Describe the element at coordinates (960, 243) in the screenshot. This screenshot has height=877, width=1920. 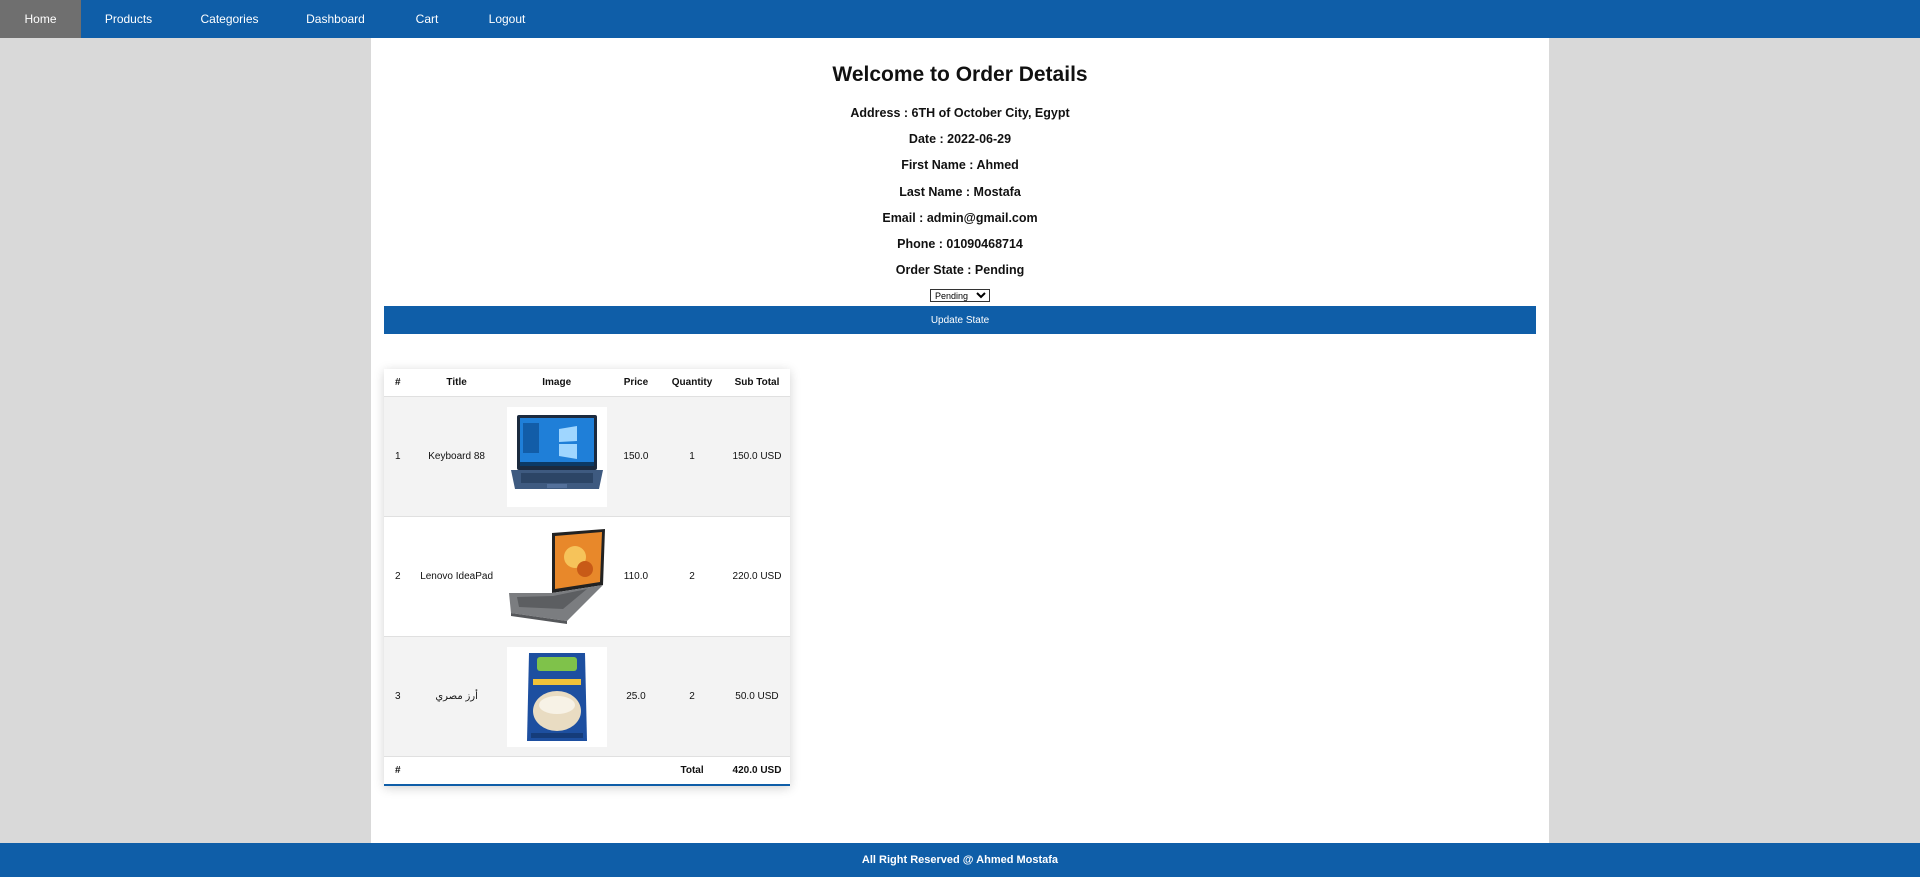
I see `customer-phone: Phone : 01090468714` at that location.